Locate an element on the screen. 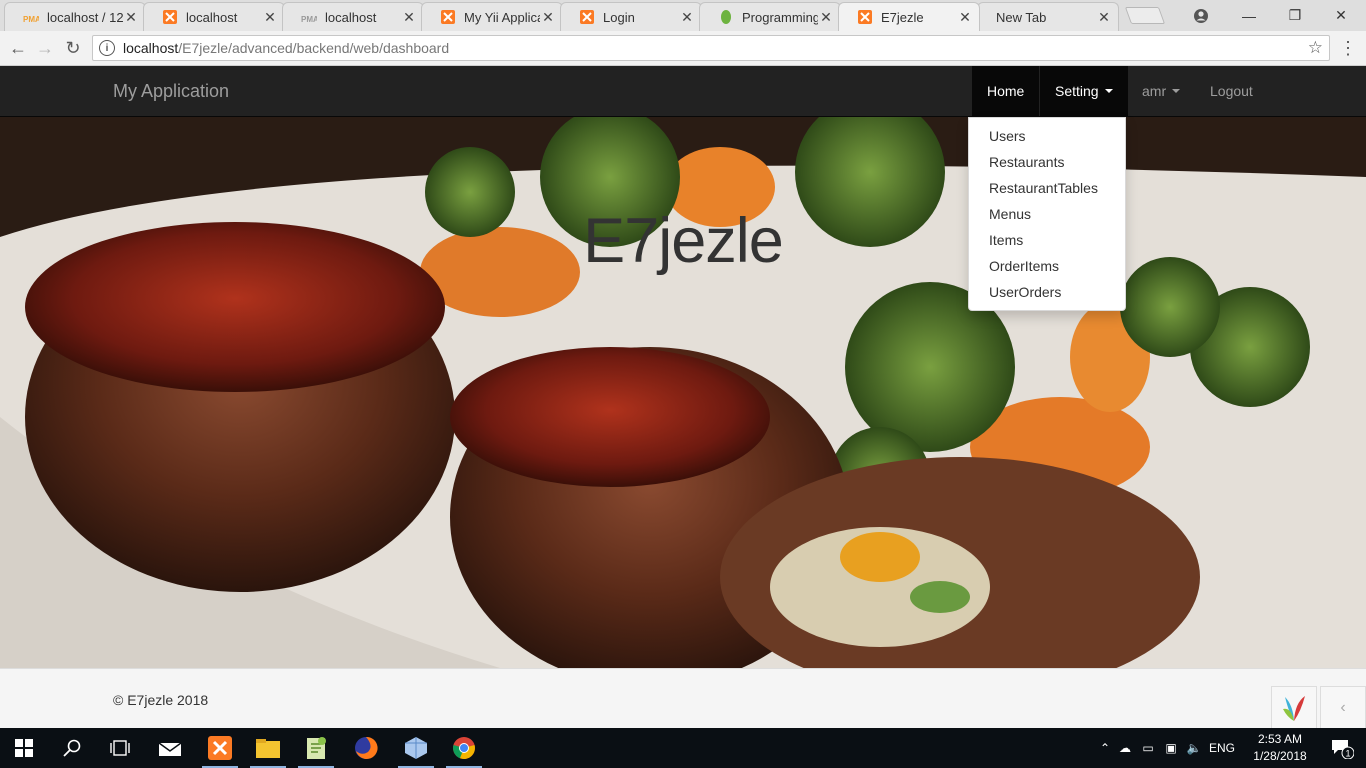  menu-item-restaurants: Restaurants is located at coordinates (1047, 162).